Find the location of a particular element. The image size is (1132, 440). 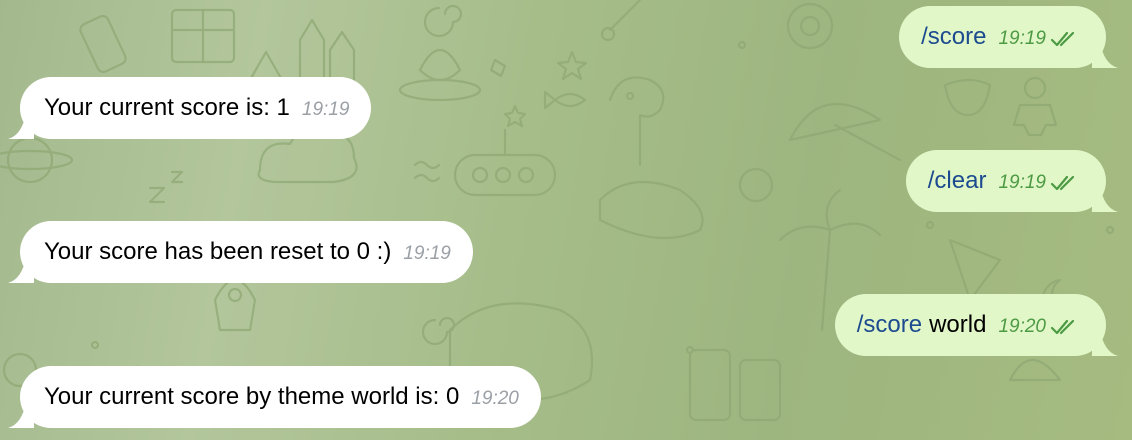

message-text: world is located at coordinates (958, 324).